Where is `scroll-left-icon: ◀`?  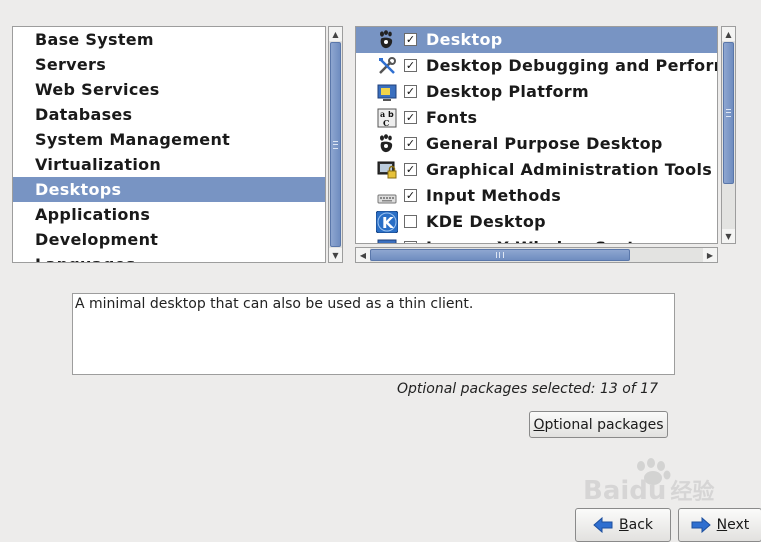
scroll-left-icon: ◀ is located at coordinates (363, 255).